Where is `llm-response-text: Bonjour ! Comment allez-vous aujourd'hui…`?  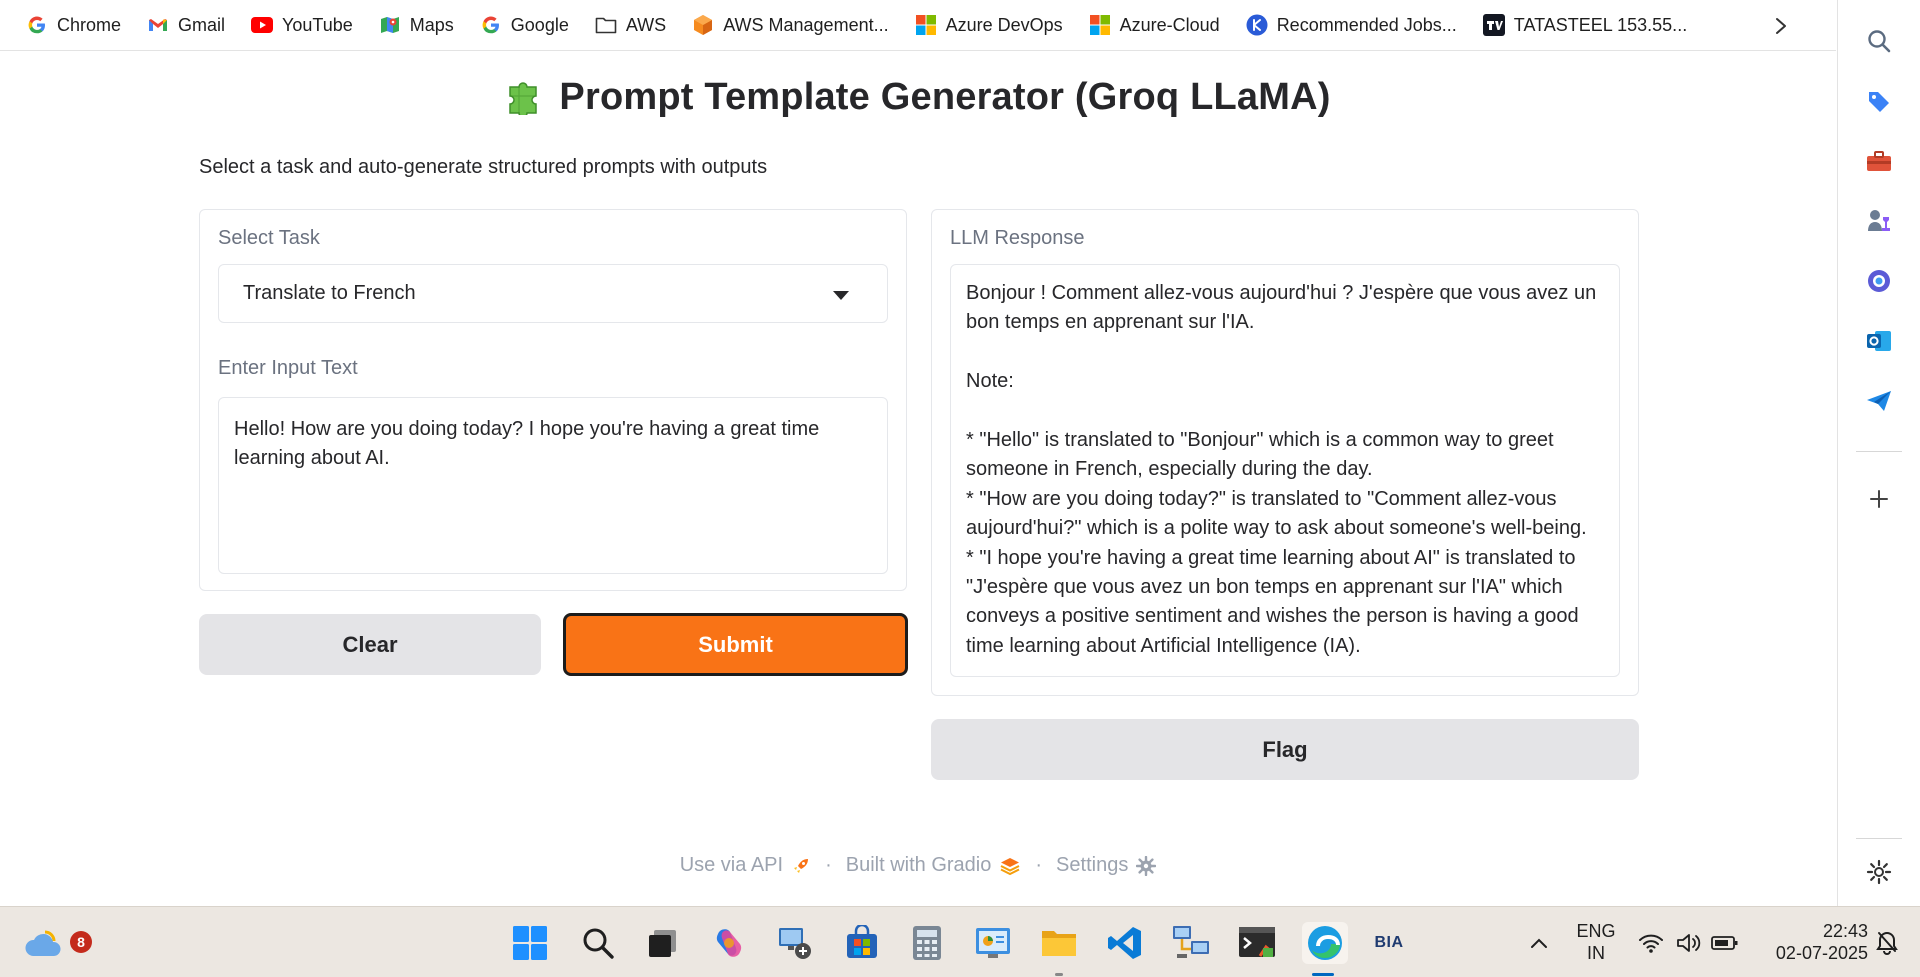 llm-response-text: Bonjour ! Comment allez-vous aujourd'hui… is located at coordinates (1281, 469).